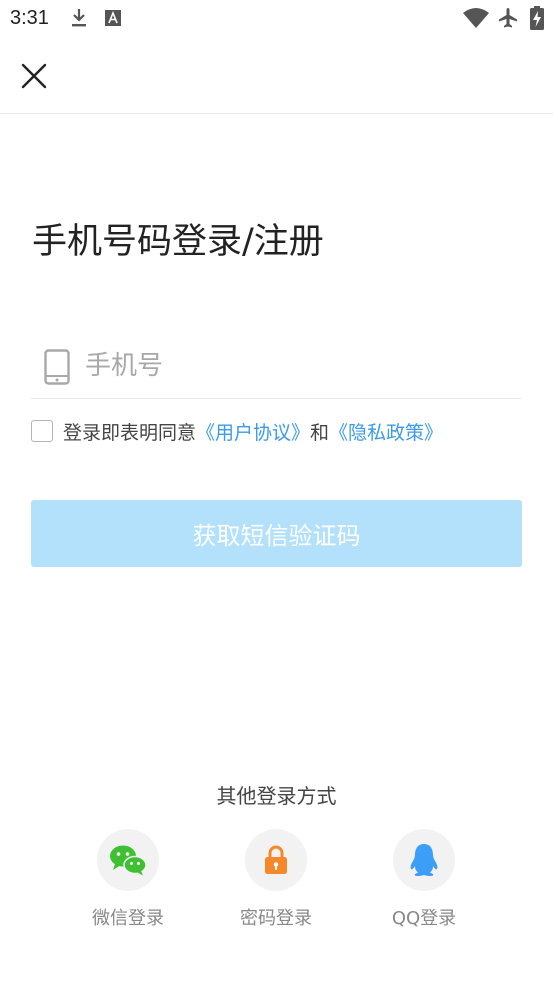 The height and width of the screenshot is (983, 553). Describe the element at coordinates (276, 796) in the screenshot. I see `other-login-title: 其他登录方式` at that location.